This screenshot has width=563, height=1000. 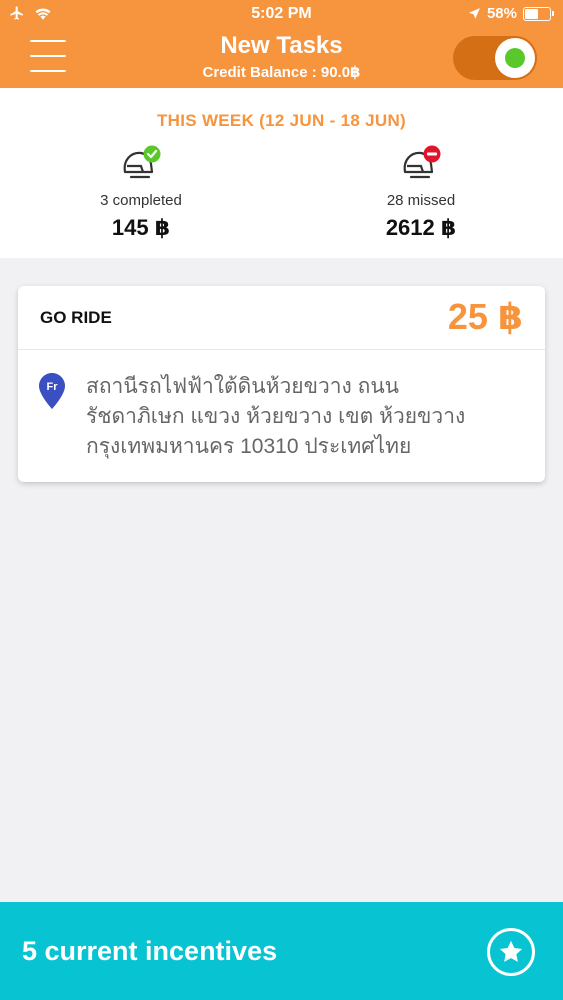 I want to click on missed-label: 28 missed, so click(x=421, y=200).